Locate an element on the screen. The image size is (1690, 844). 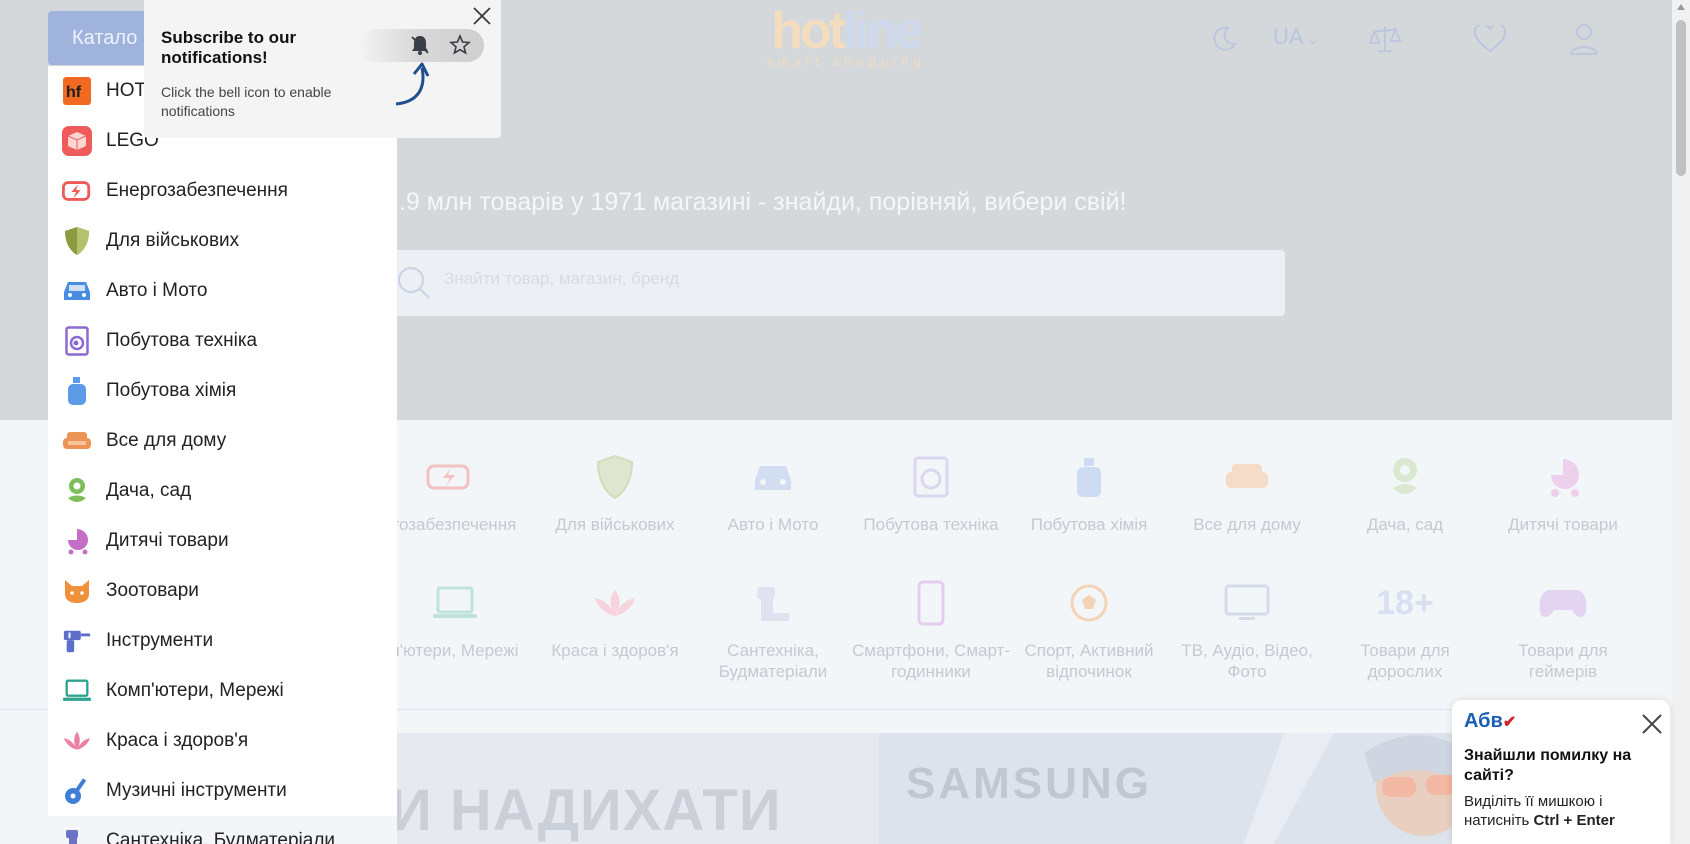
menu-item-energy: Енергозабезпечення is located at coordinates (222, 191).